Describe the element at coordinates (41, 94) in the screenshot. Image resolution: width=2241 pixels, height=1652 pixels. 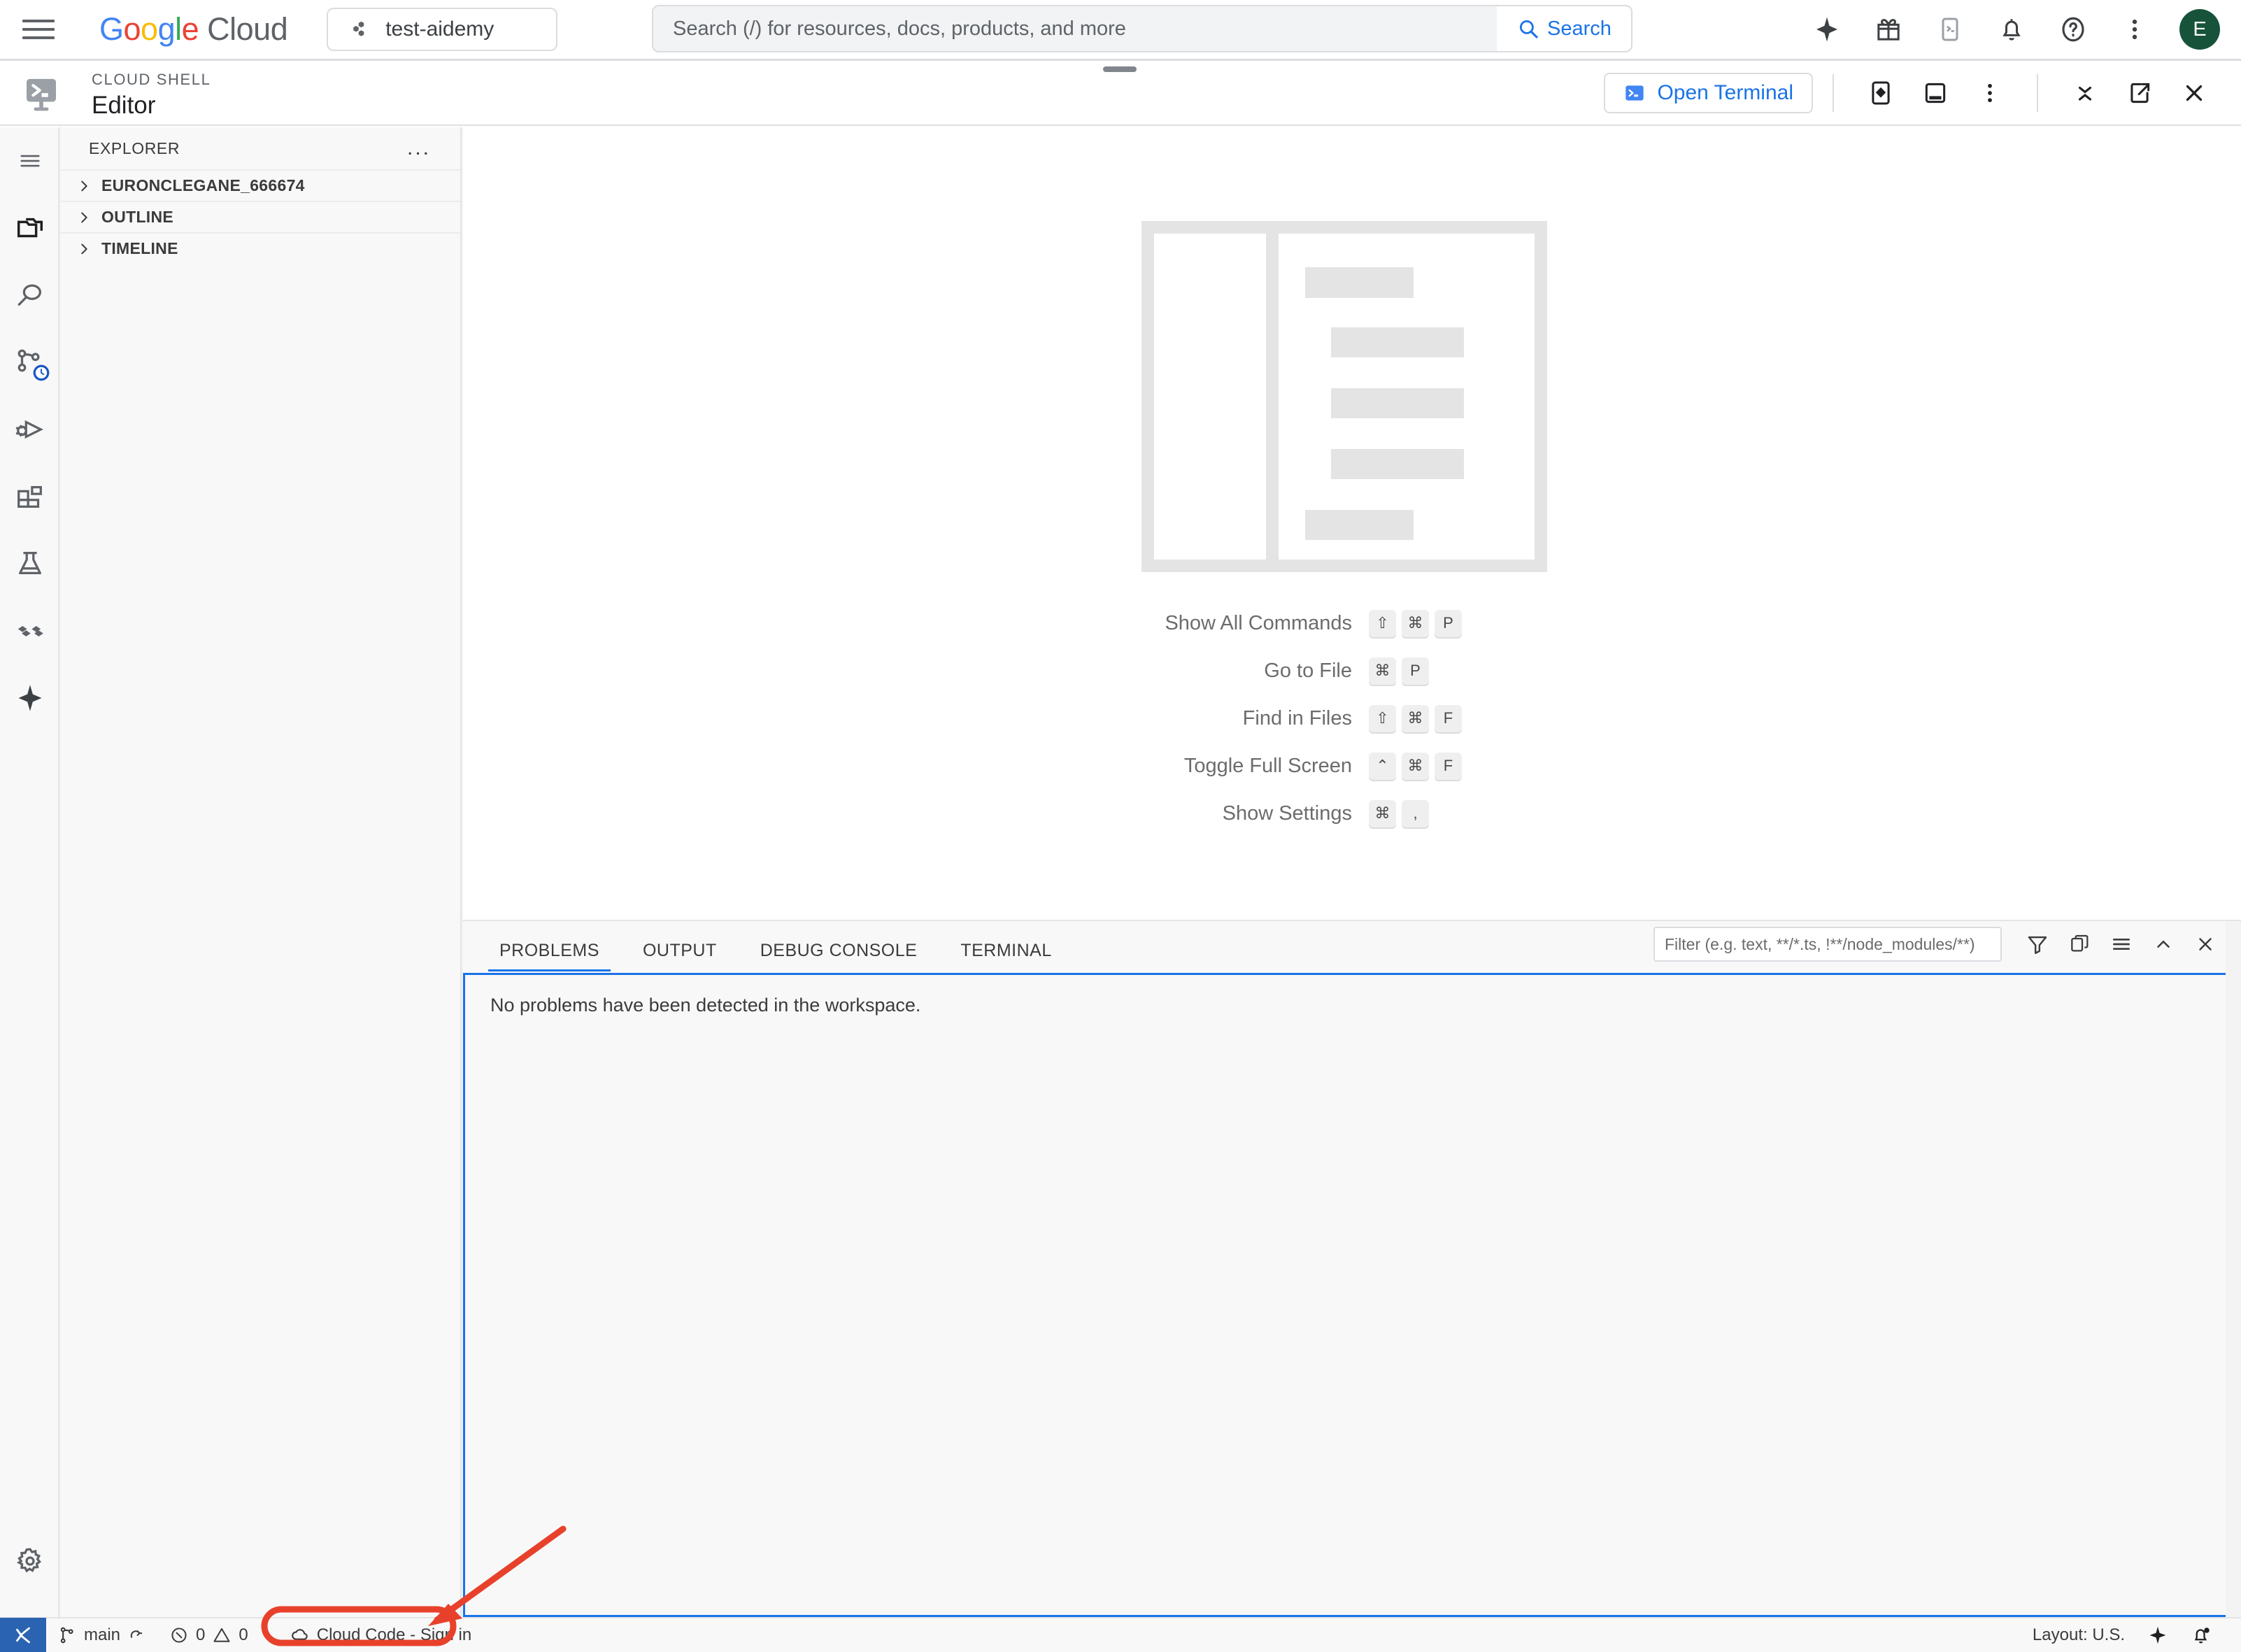
I see `cloud-shell-editor-icon` at that location.